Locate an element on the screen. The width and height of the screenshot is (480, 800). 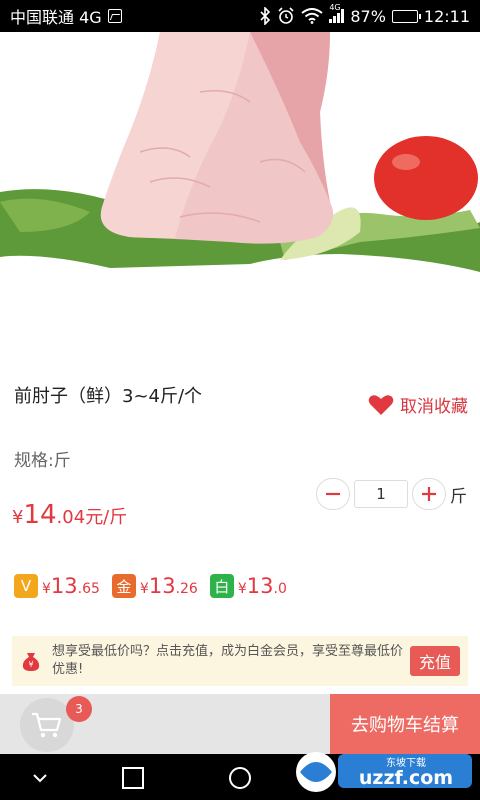
home-icon is located at coordinates (240, 778).